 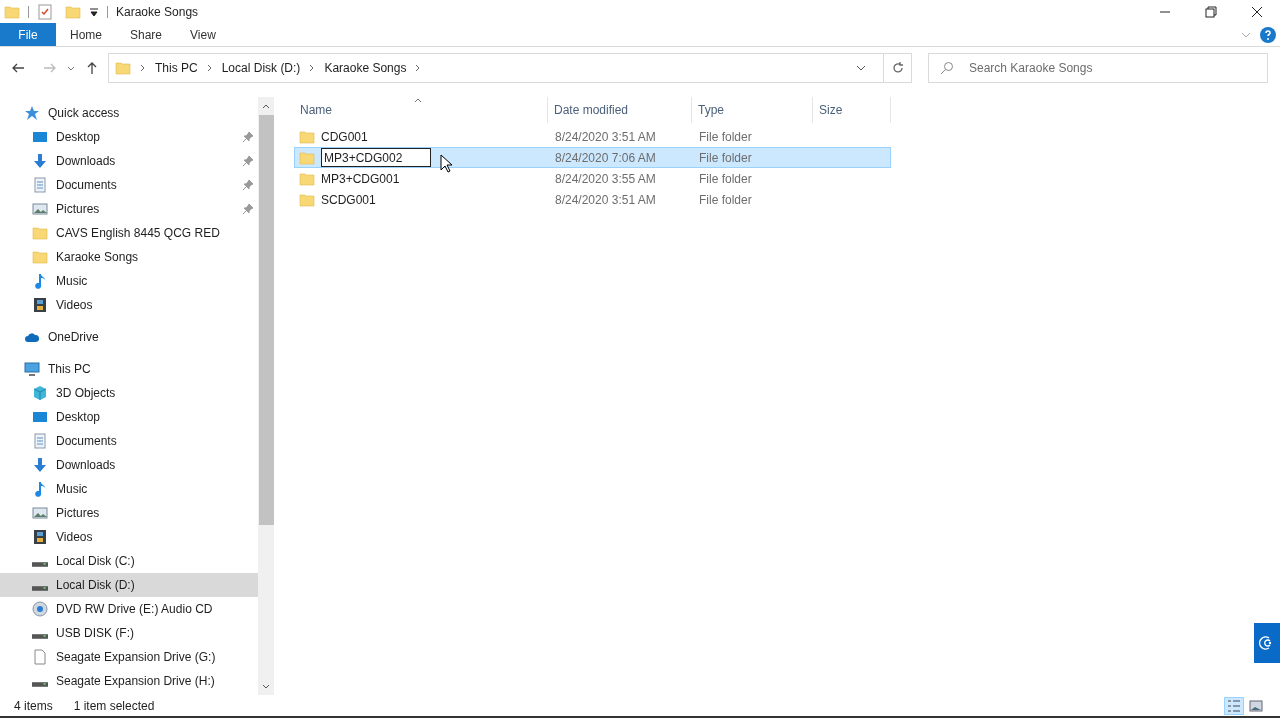 What do you see at coordinates (1257, 11) in the screenshot?
I see `close-icon` at bounding box center [1257, 11].